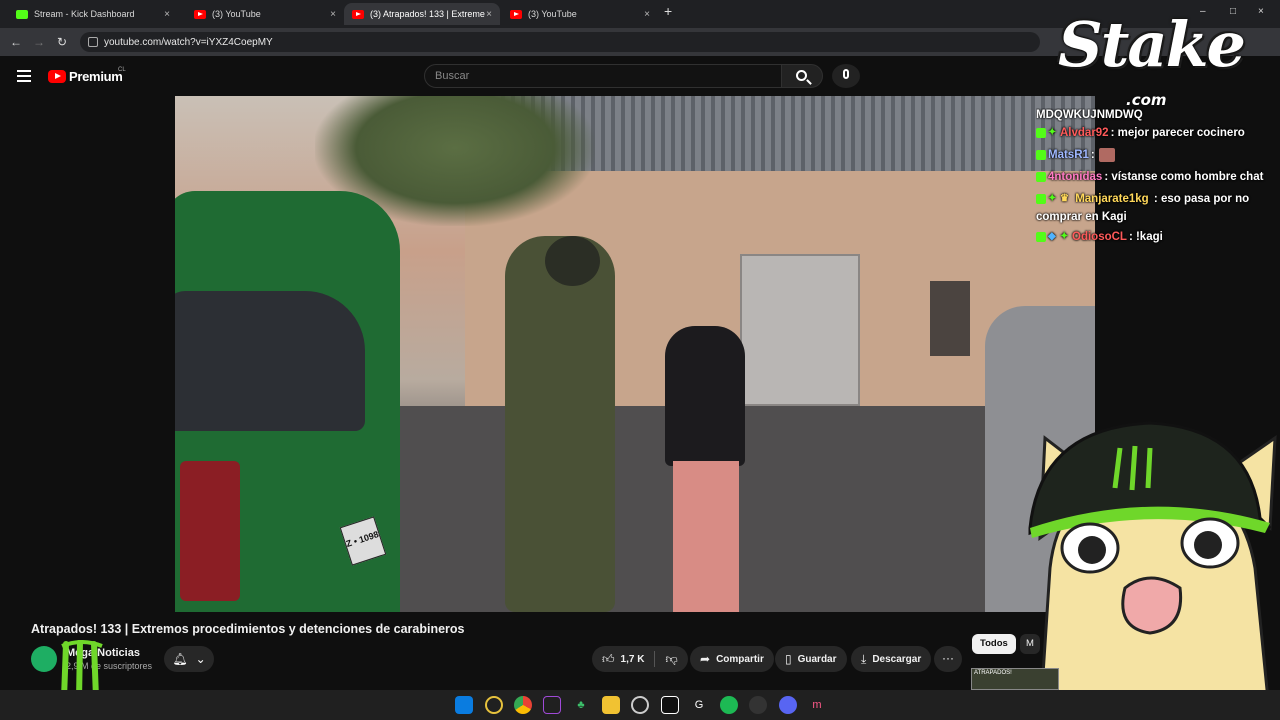 The image size is (1280, 720). Describe the element at coordinates (44, 659) in the screenshot. I see `channel-avatar` at that location.